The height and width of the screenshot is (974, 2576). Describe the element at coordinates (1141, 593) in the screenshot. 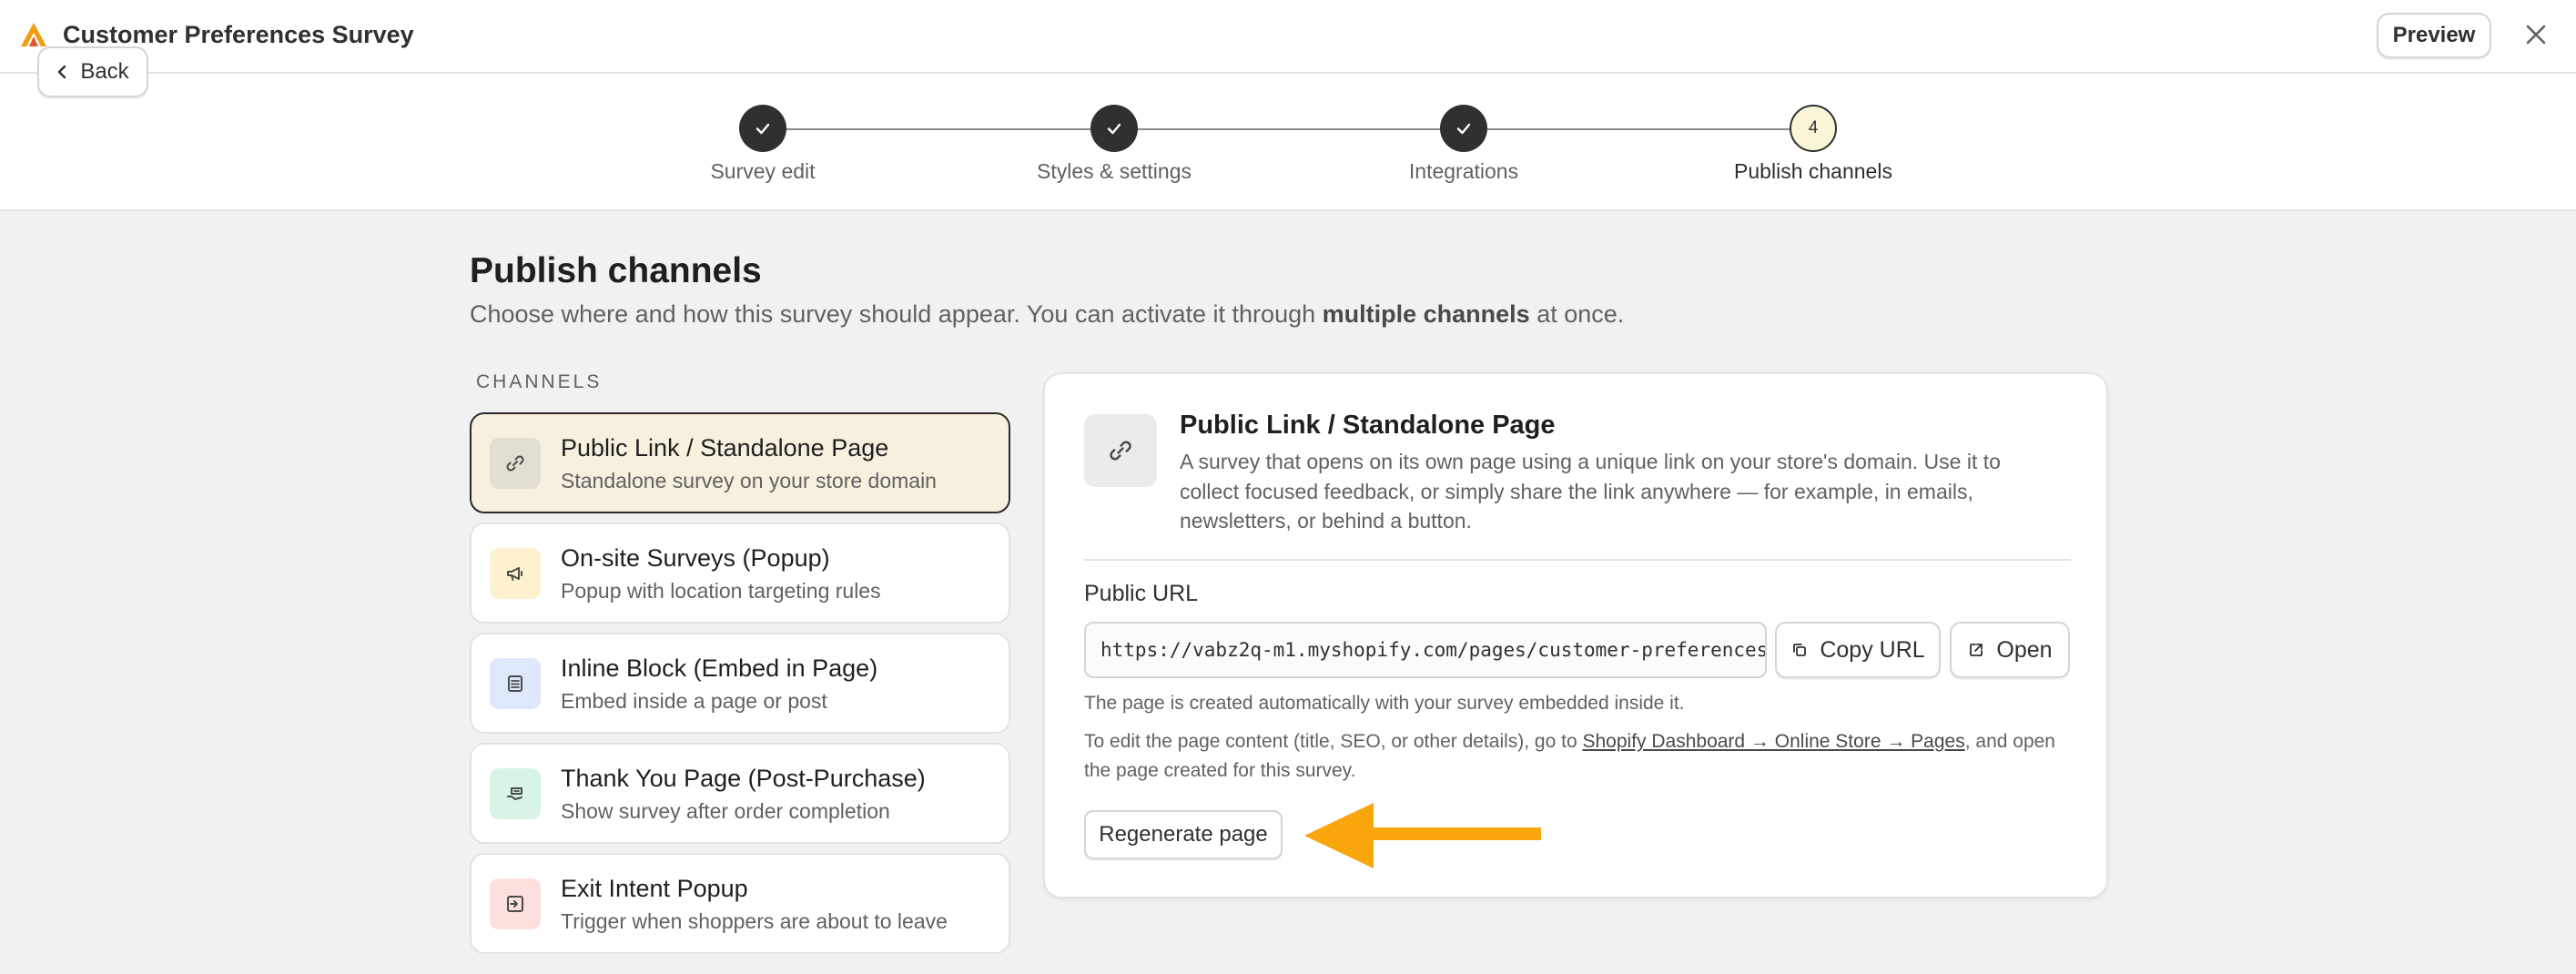

I see `public-url-label: Public URL` at that location.